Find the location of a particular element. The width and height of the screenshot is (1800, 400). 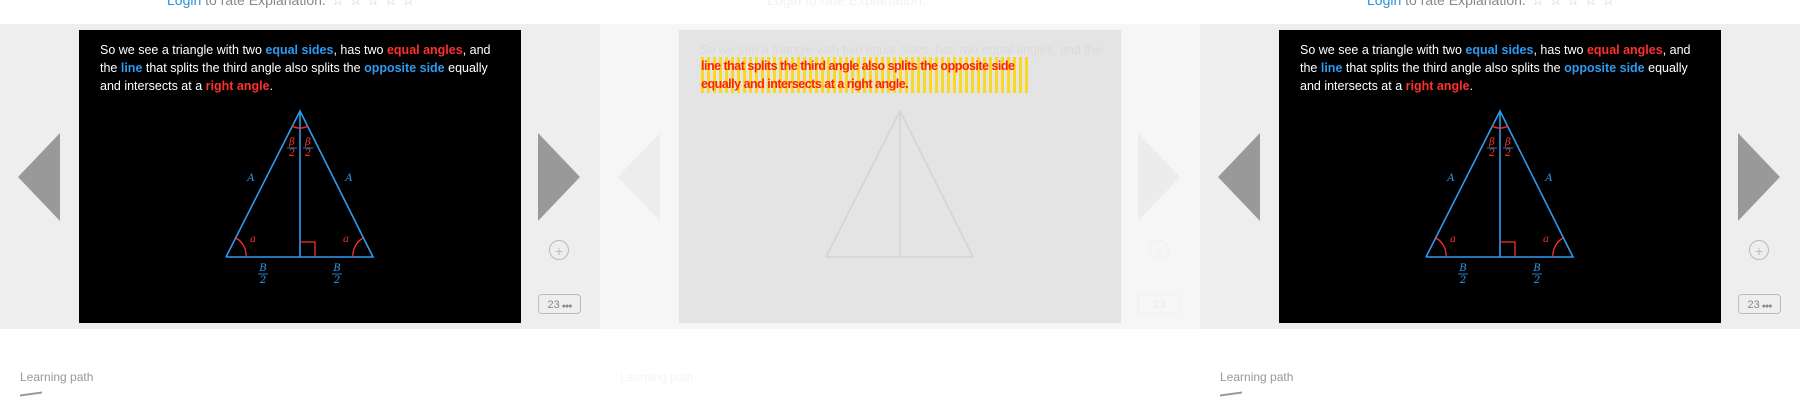

comment-count-badge: 23 is located at coordinates (1159, 304).